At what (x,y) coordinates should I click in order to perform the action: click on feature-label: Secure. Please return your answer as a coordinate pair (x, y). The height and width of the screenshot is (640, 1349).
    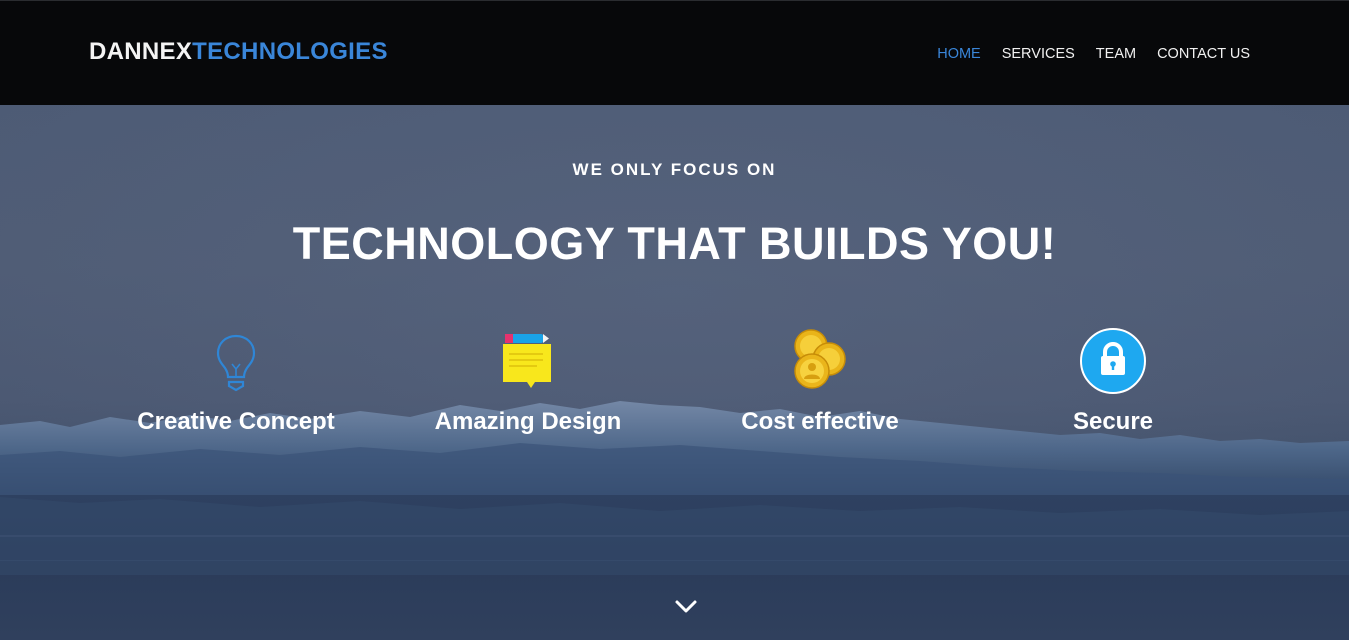
    Looking at the image, I should click on (1113, 421).